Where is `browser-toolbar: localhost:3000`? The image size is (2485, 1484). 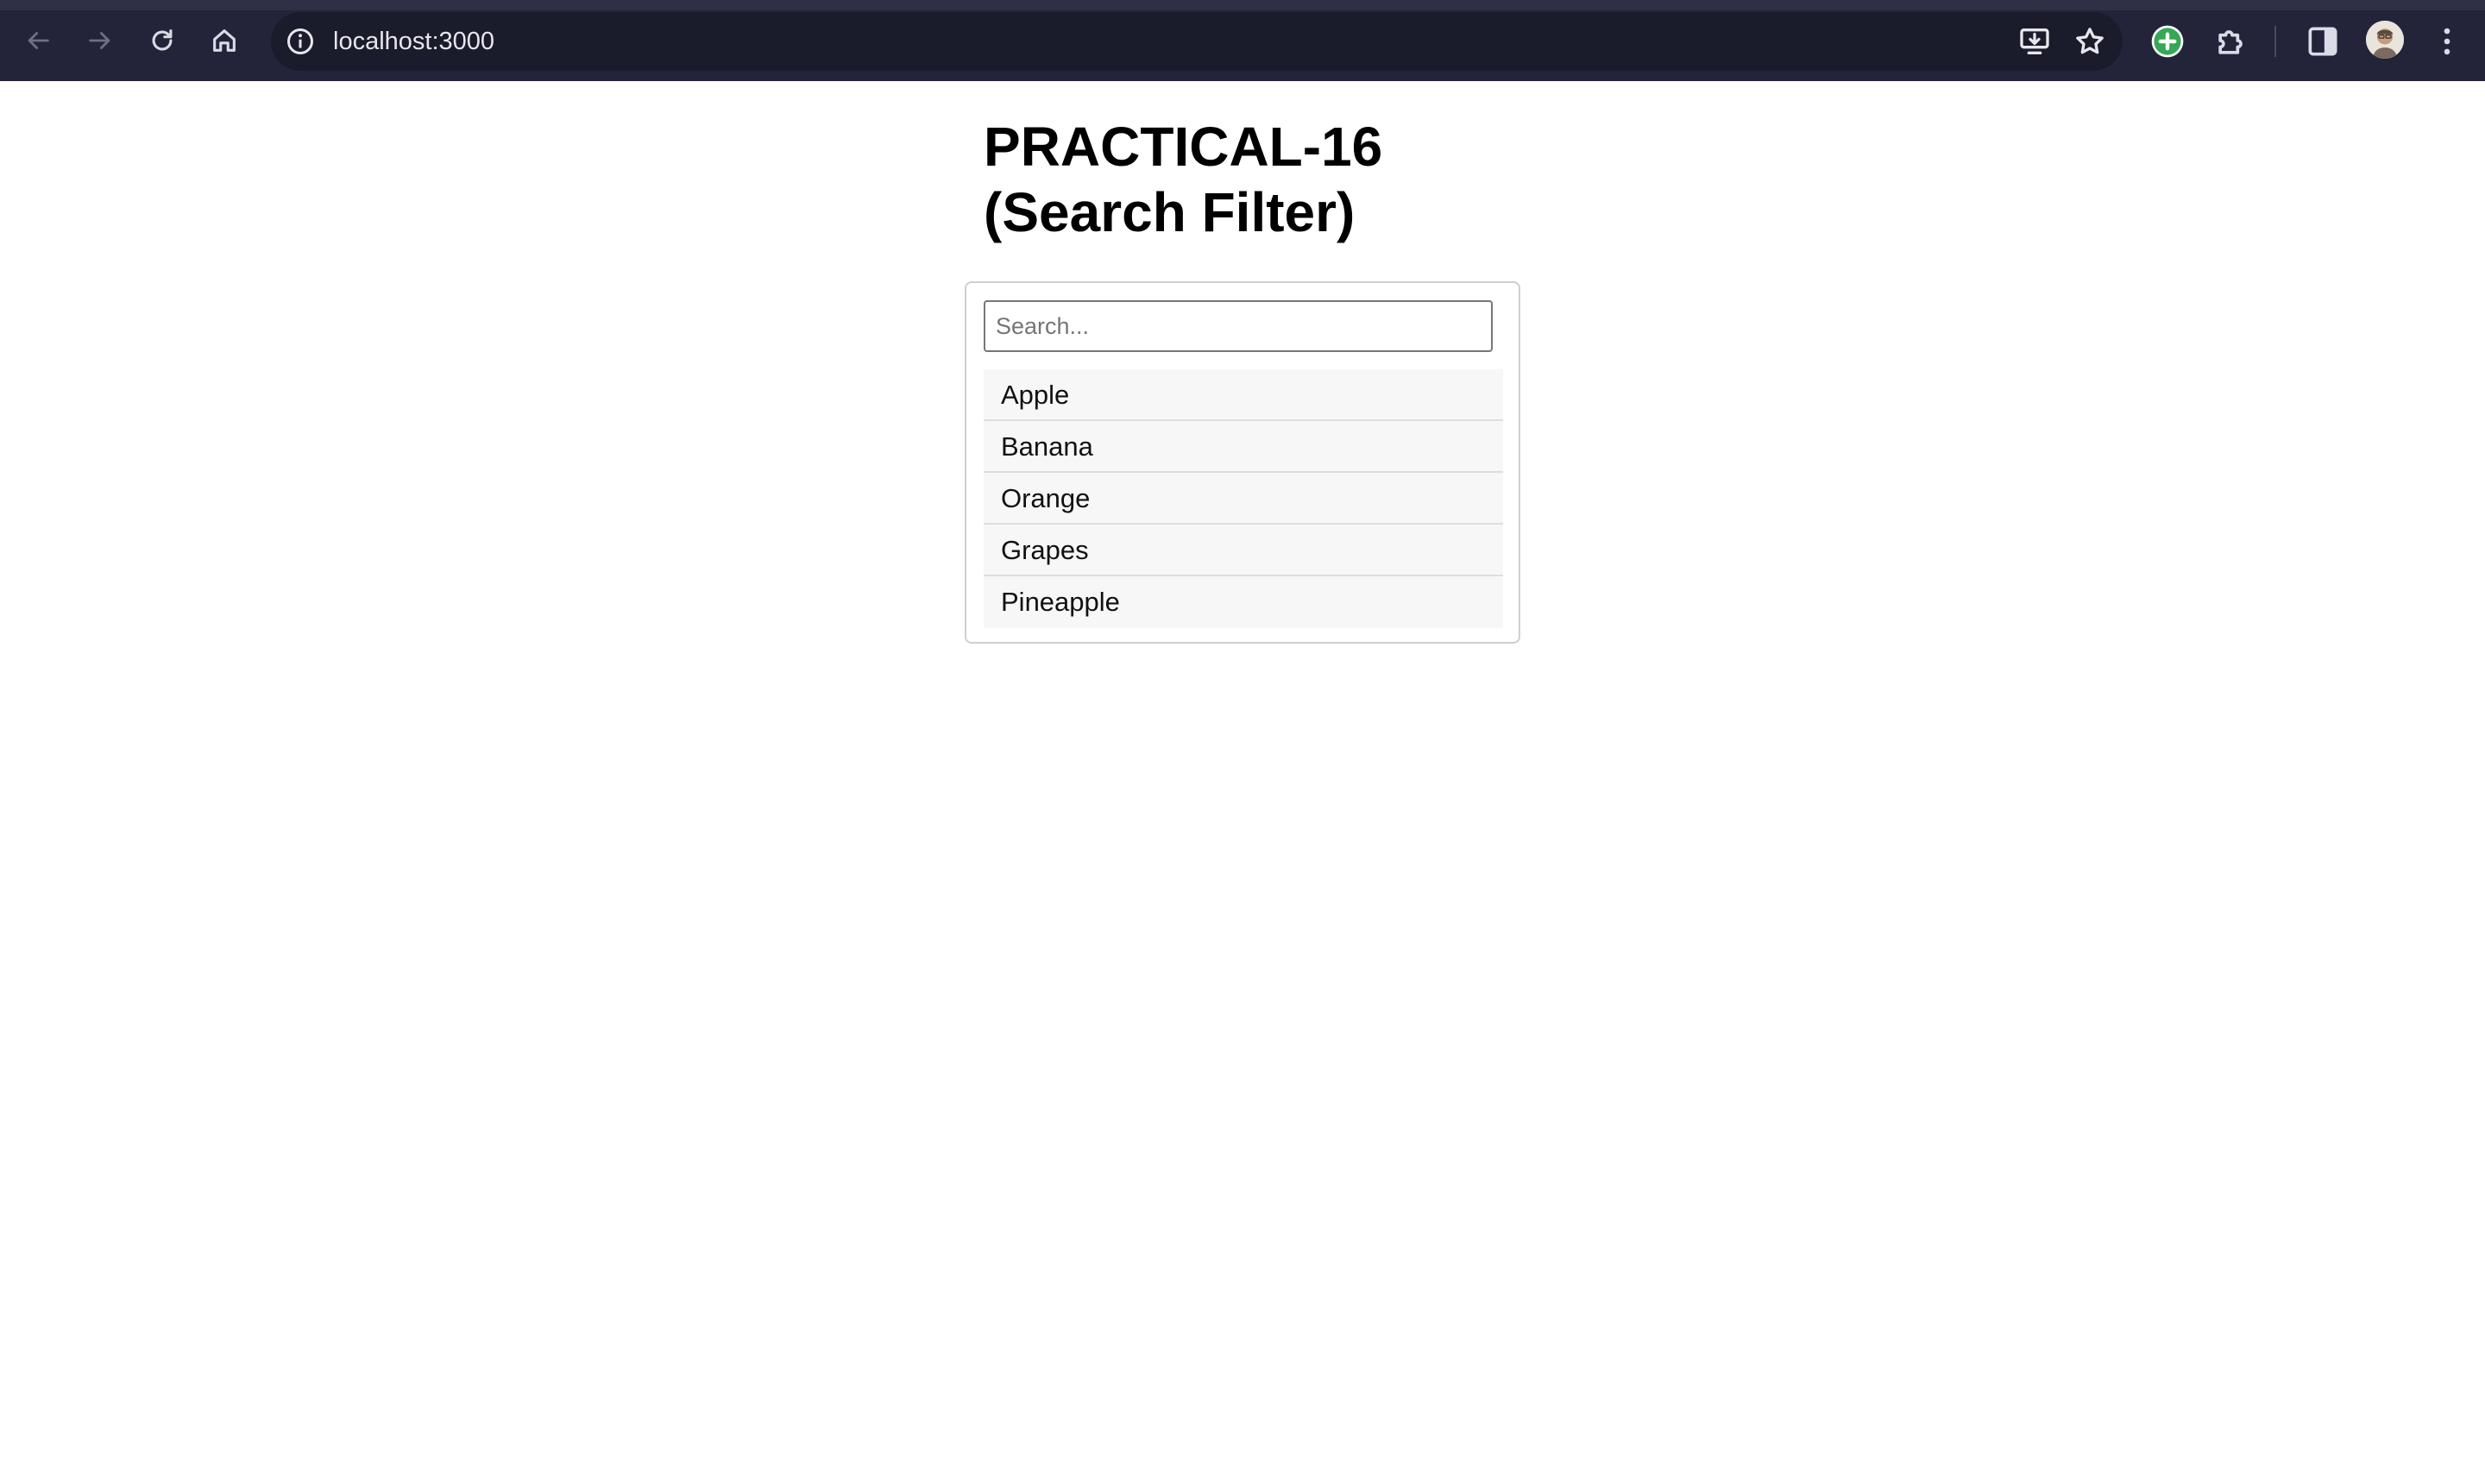 browser-toolbar: localhost:3000 is located at coordinates (1242, 40).